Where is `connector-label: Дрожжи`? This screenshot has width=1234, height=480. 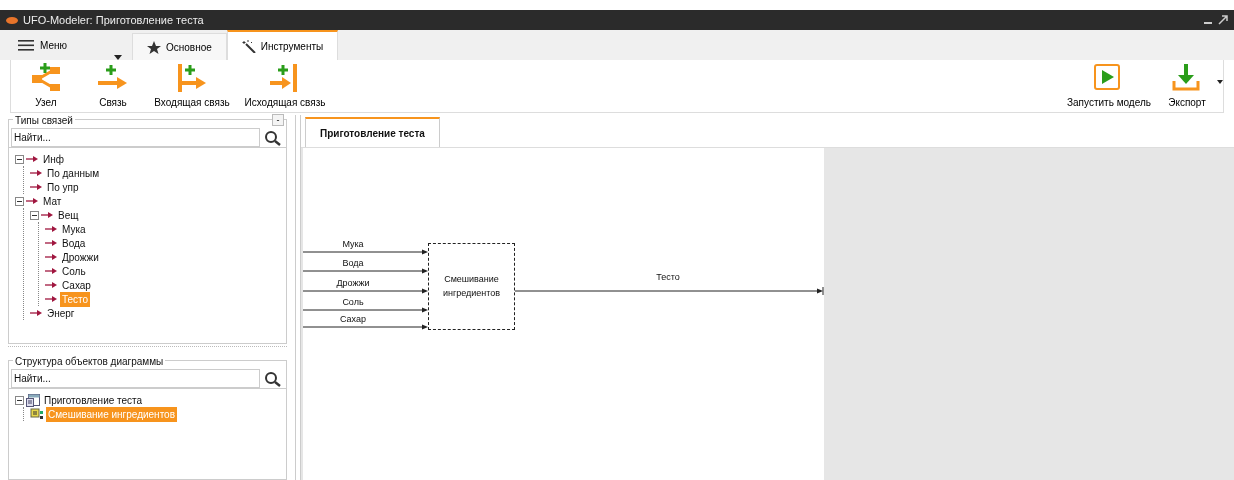
connector-label: Дрожжи is located at coordinates (353, 283).